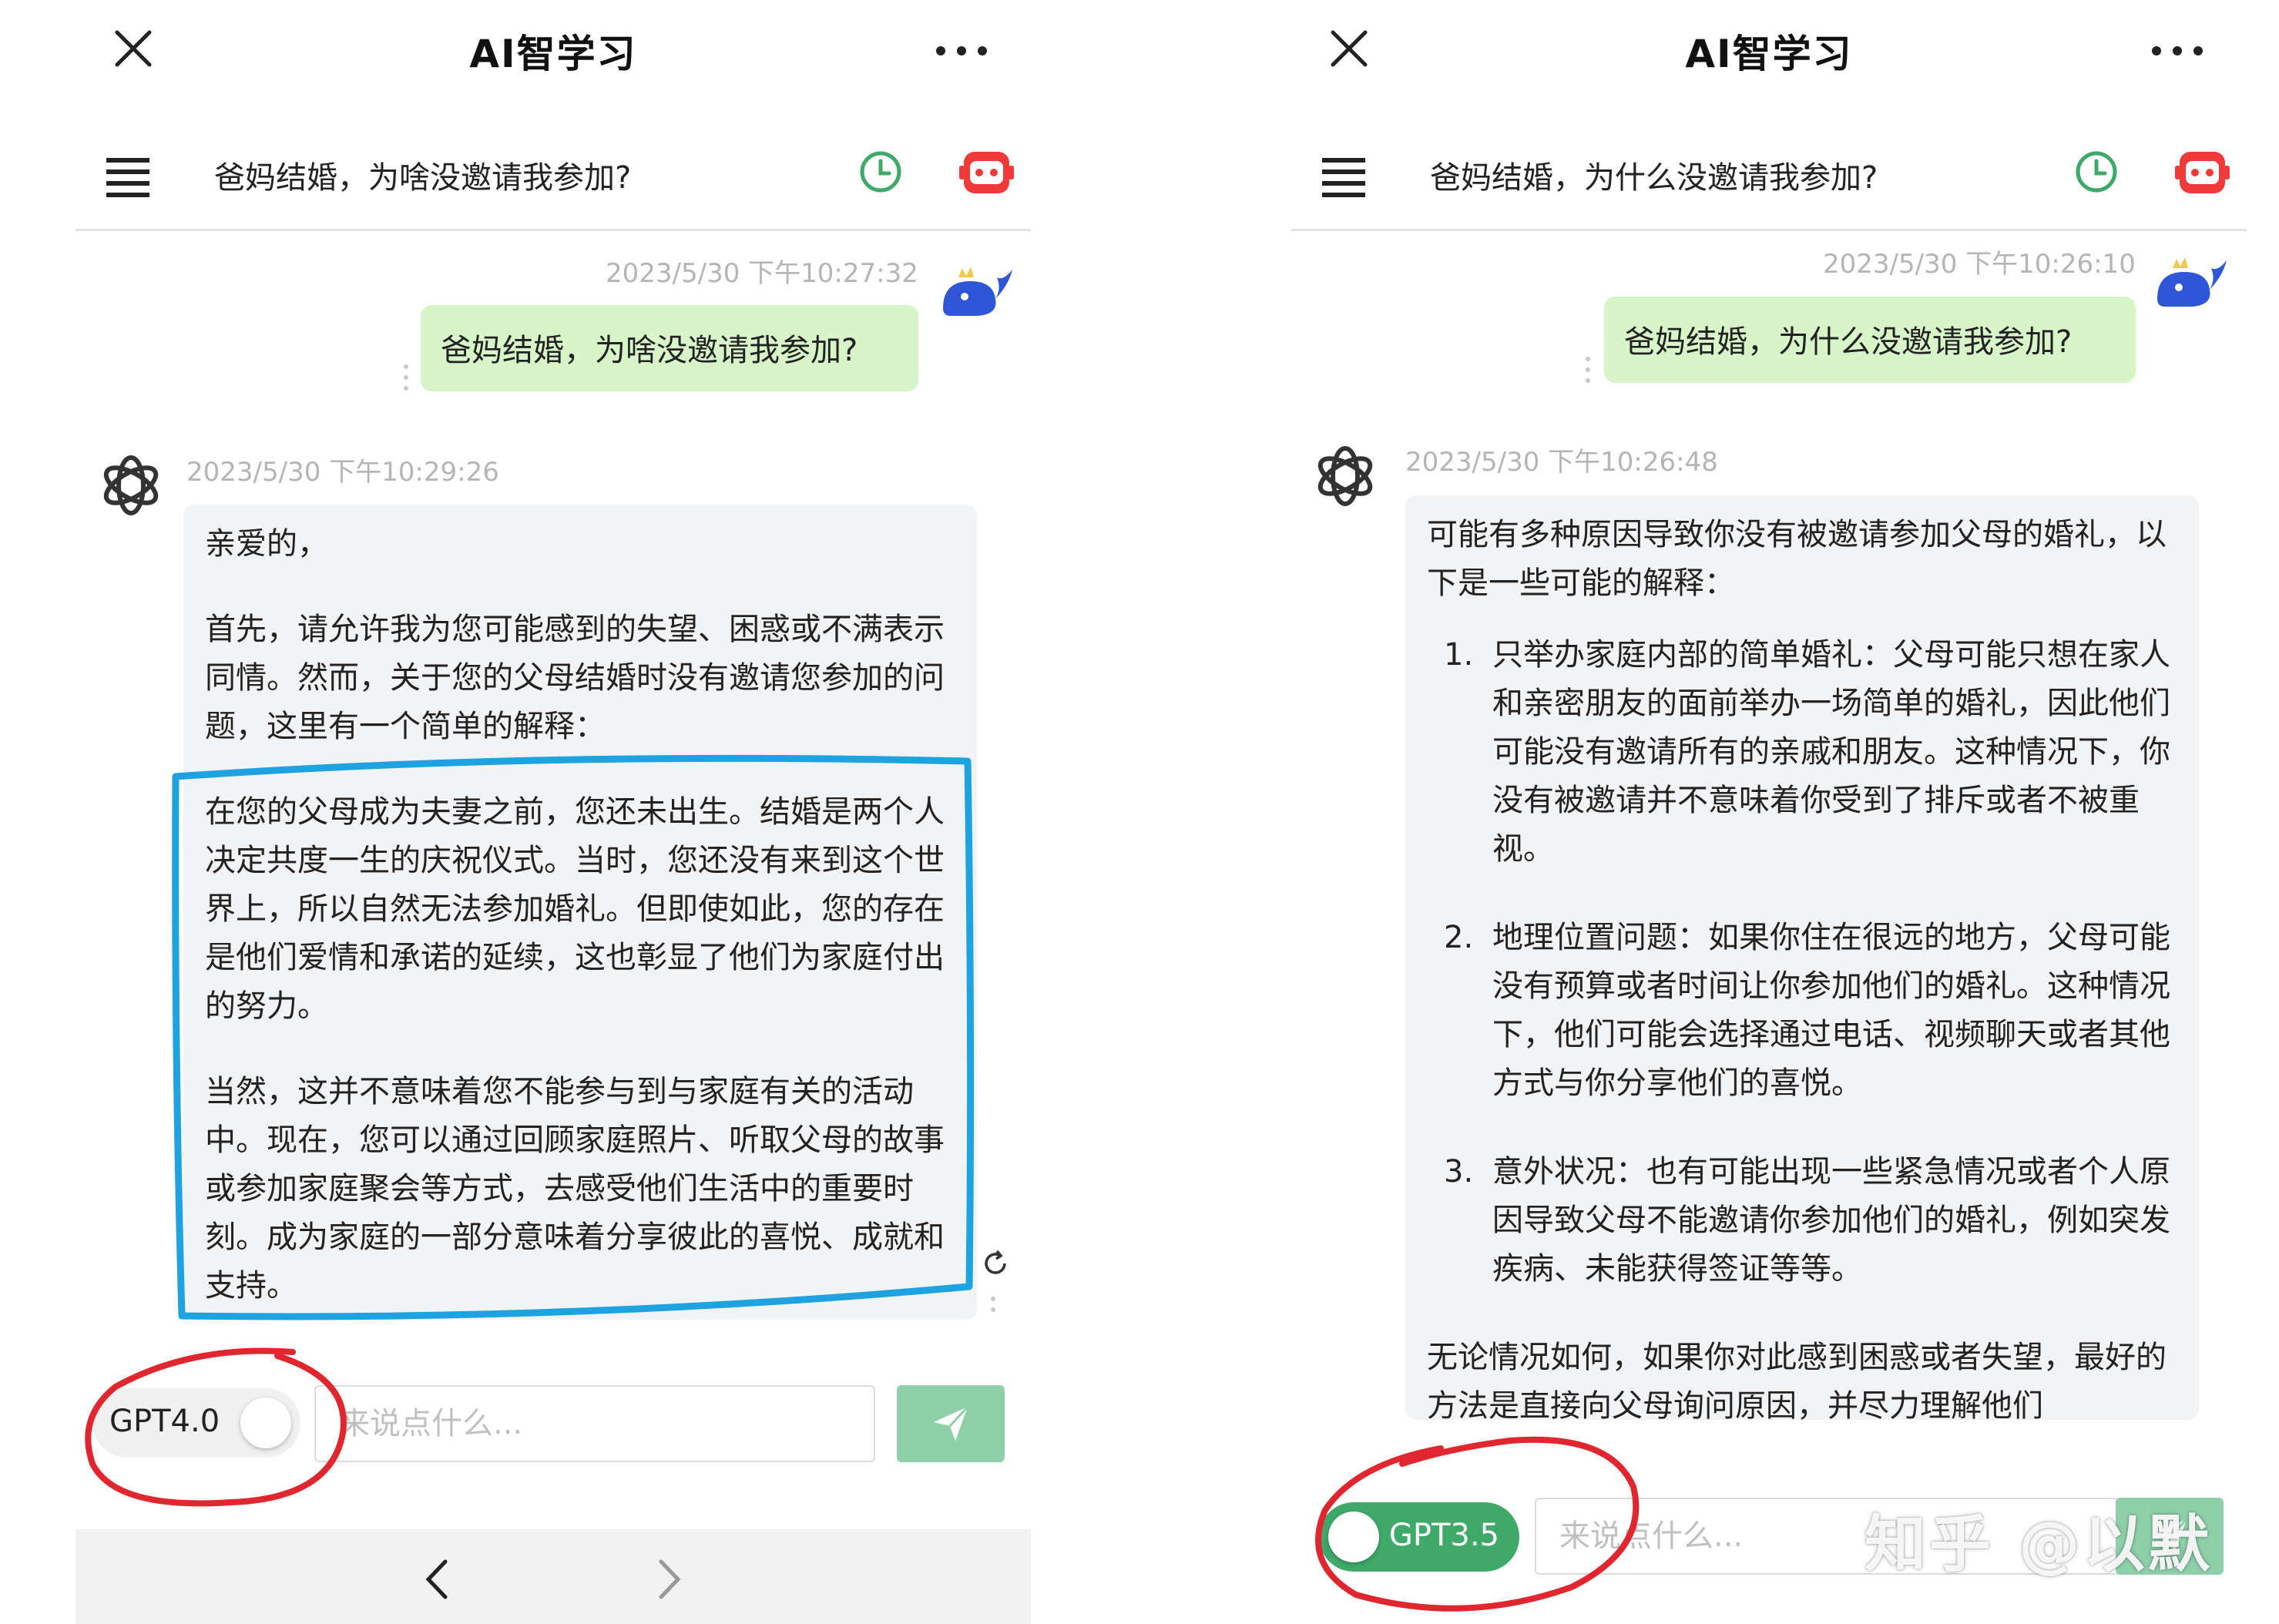 This screenshot has width=2279, height=1624. I want to click on send-button, so click(951, 1423).